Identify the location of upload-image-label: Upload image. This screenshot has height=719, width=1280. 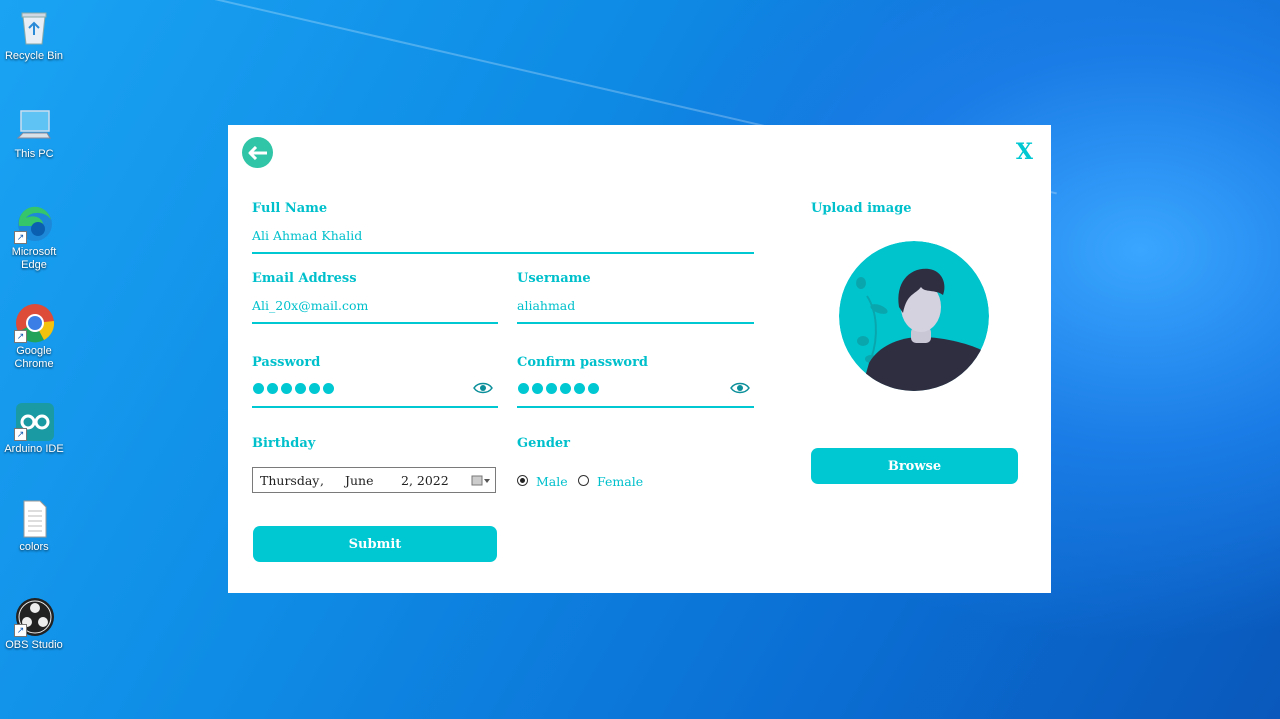
(861, 208).